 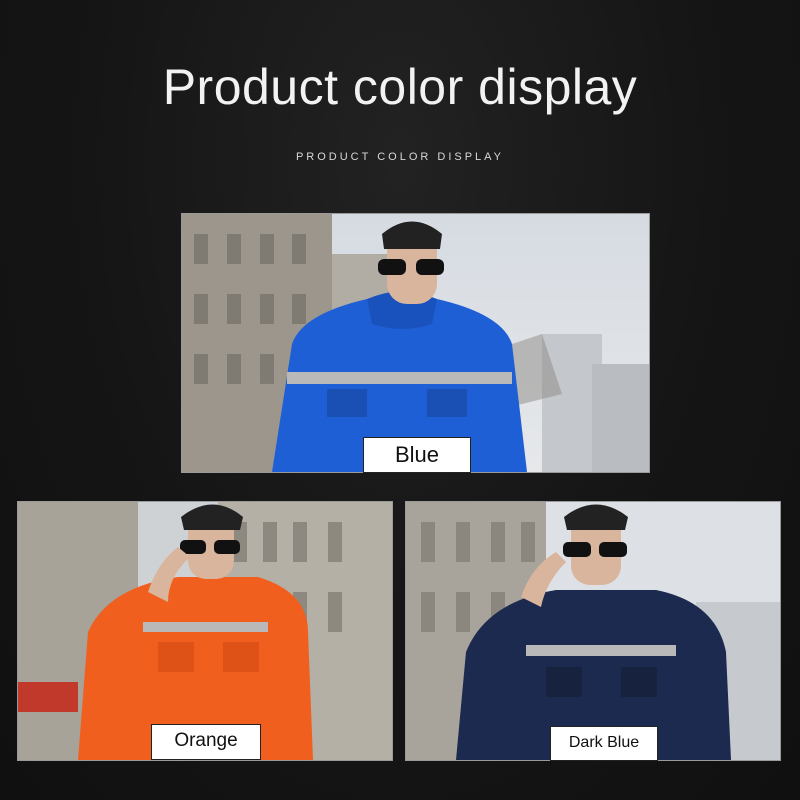 What do you see at coordinates (400, 87) in the screenshot?
I see `page-title: Product color display` at bounding box center [400, 87].